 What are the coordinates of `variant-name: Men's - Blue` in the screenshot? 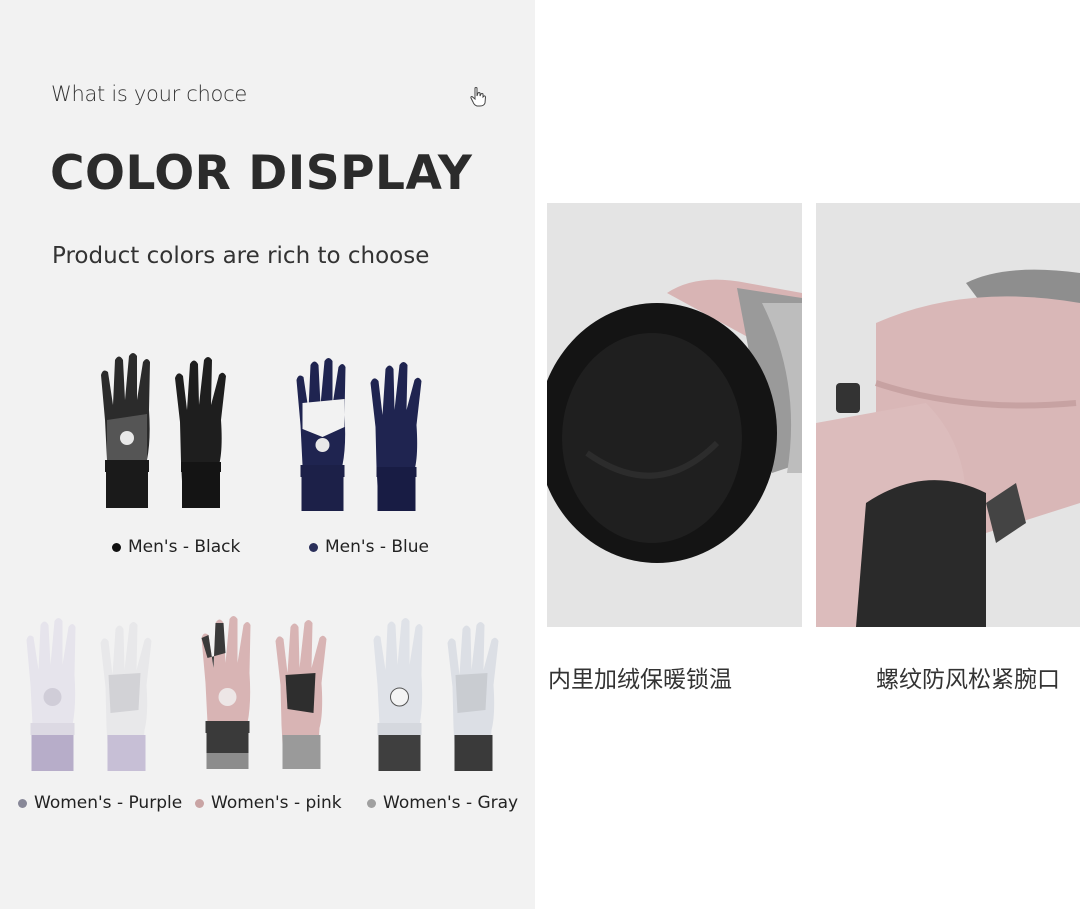 It's located at (377, 547).